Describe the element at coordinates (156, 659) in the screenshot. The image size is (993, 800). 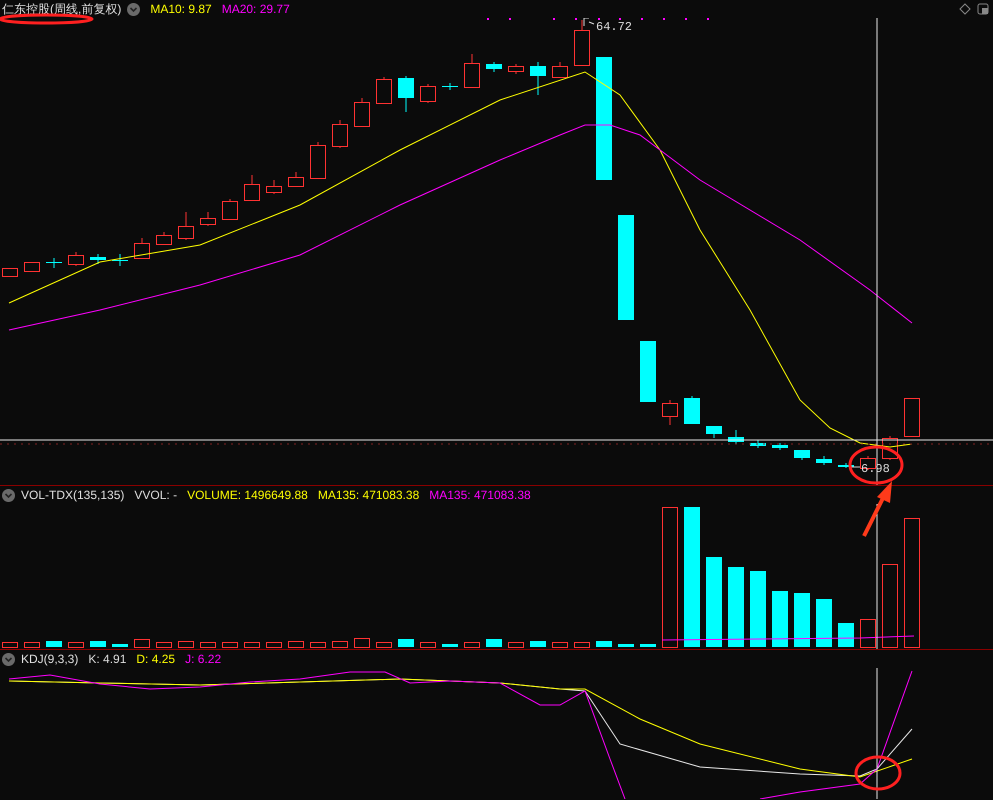
I see `indicator-value: D: 4.25` at that location.